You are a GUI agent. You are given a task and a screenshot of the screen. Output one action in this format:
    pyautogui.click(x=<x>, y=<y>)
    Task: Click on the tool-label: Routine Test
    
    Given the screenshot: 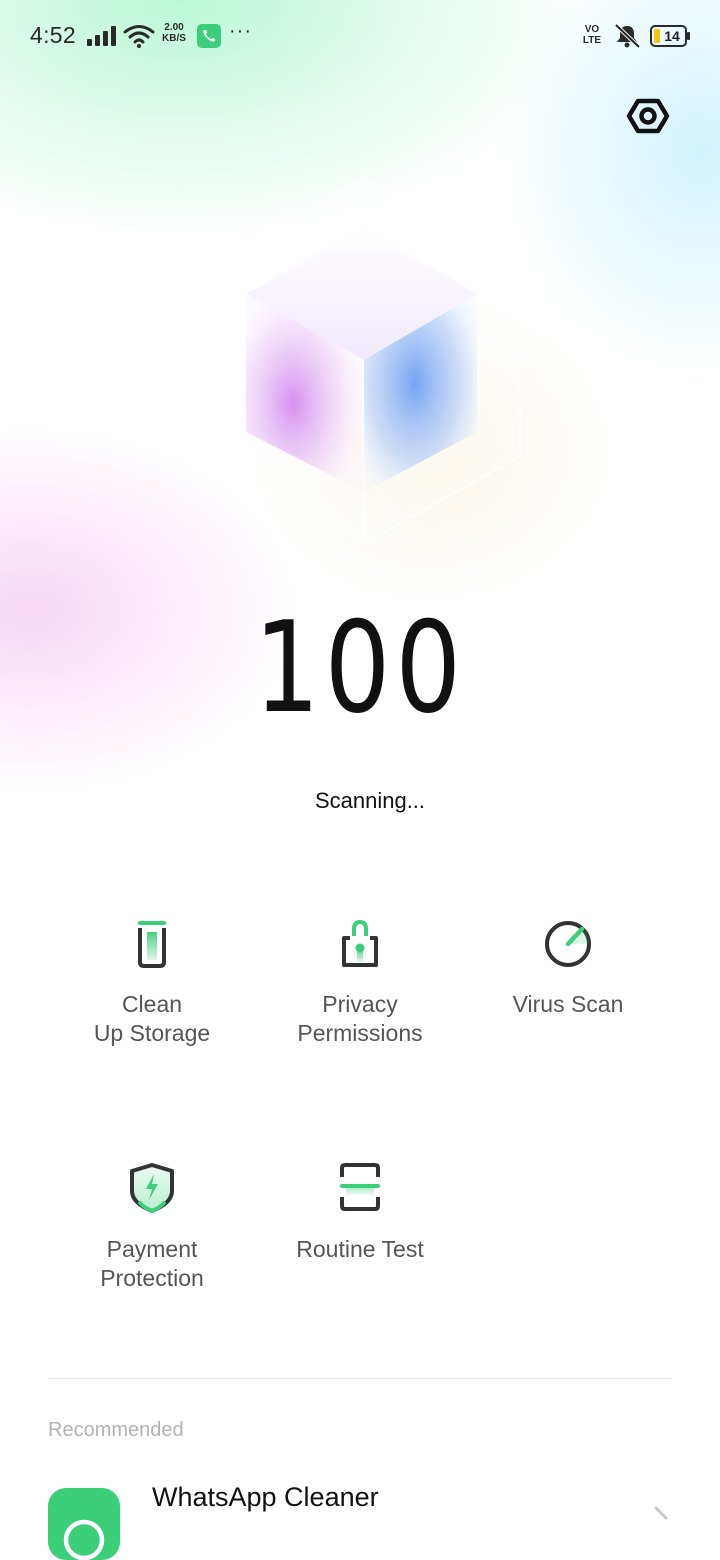 What is the action you would take?
    pyautogui.click(x=360, y=1249)
    